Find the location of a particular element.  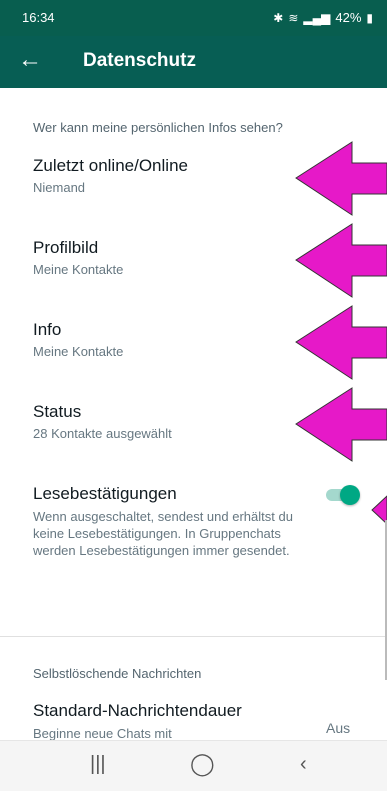

status-icons: ✱ ≋ ▂▄▆ 42% ▮ is located at coordinates (323, 17).